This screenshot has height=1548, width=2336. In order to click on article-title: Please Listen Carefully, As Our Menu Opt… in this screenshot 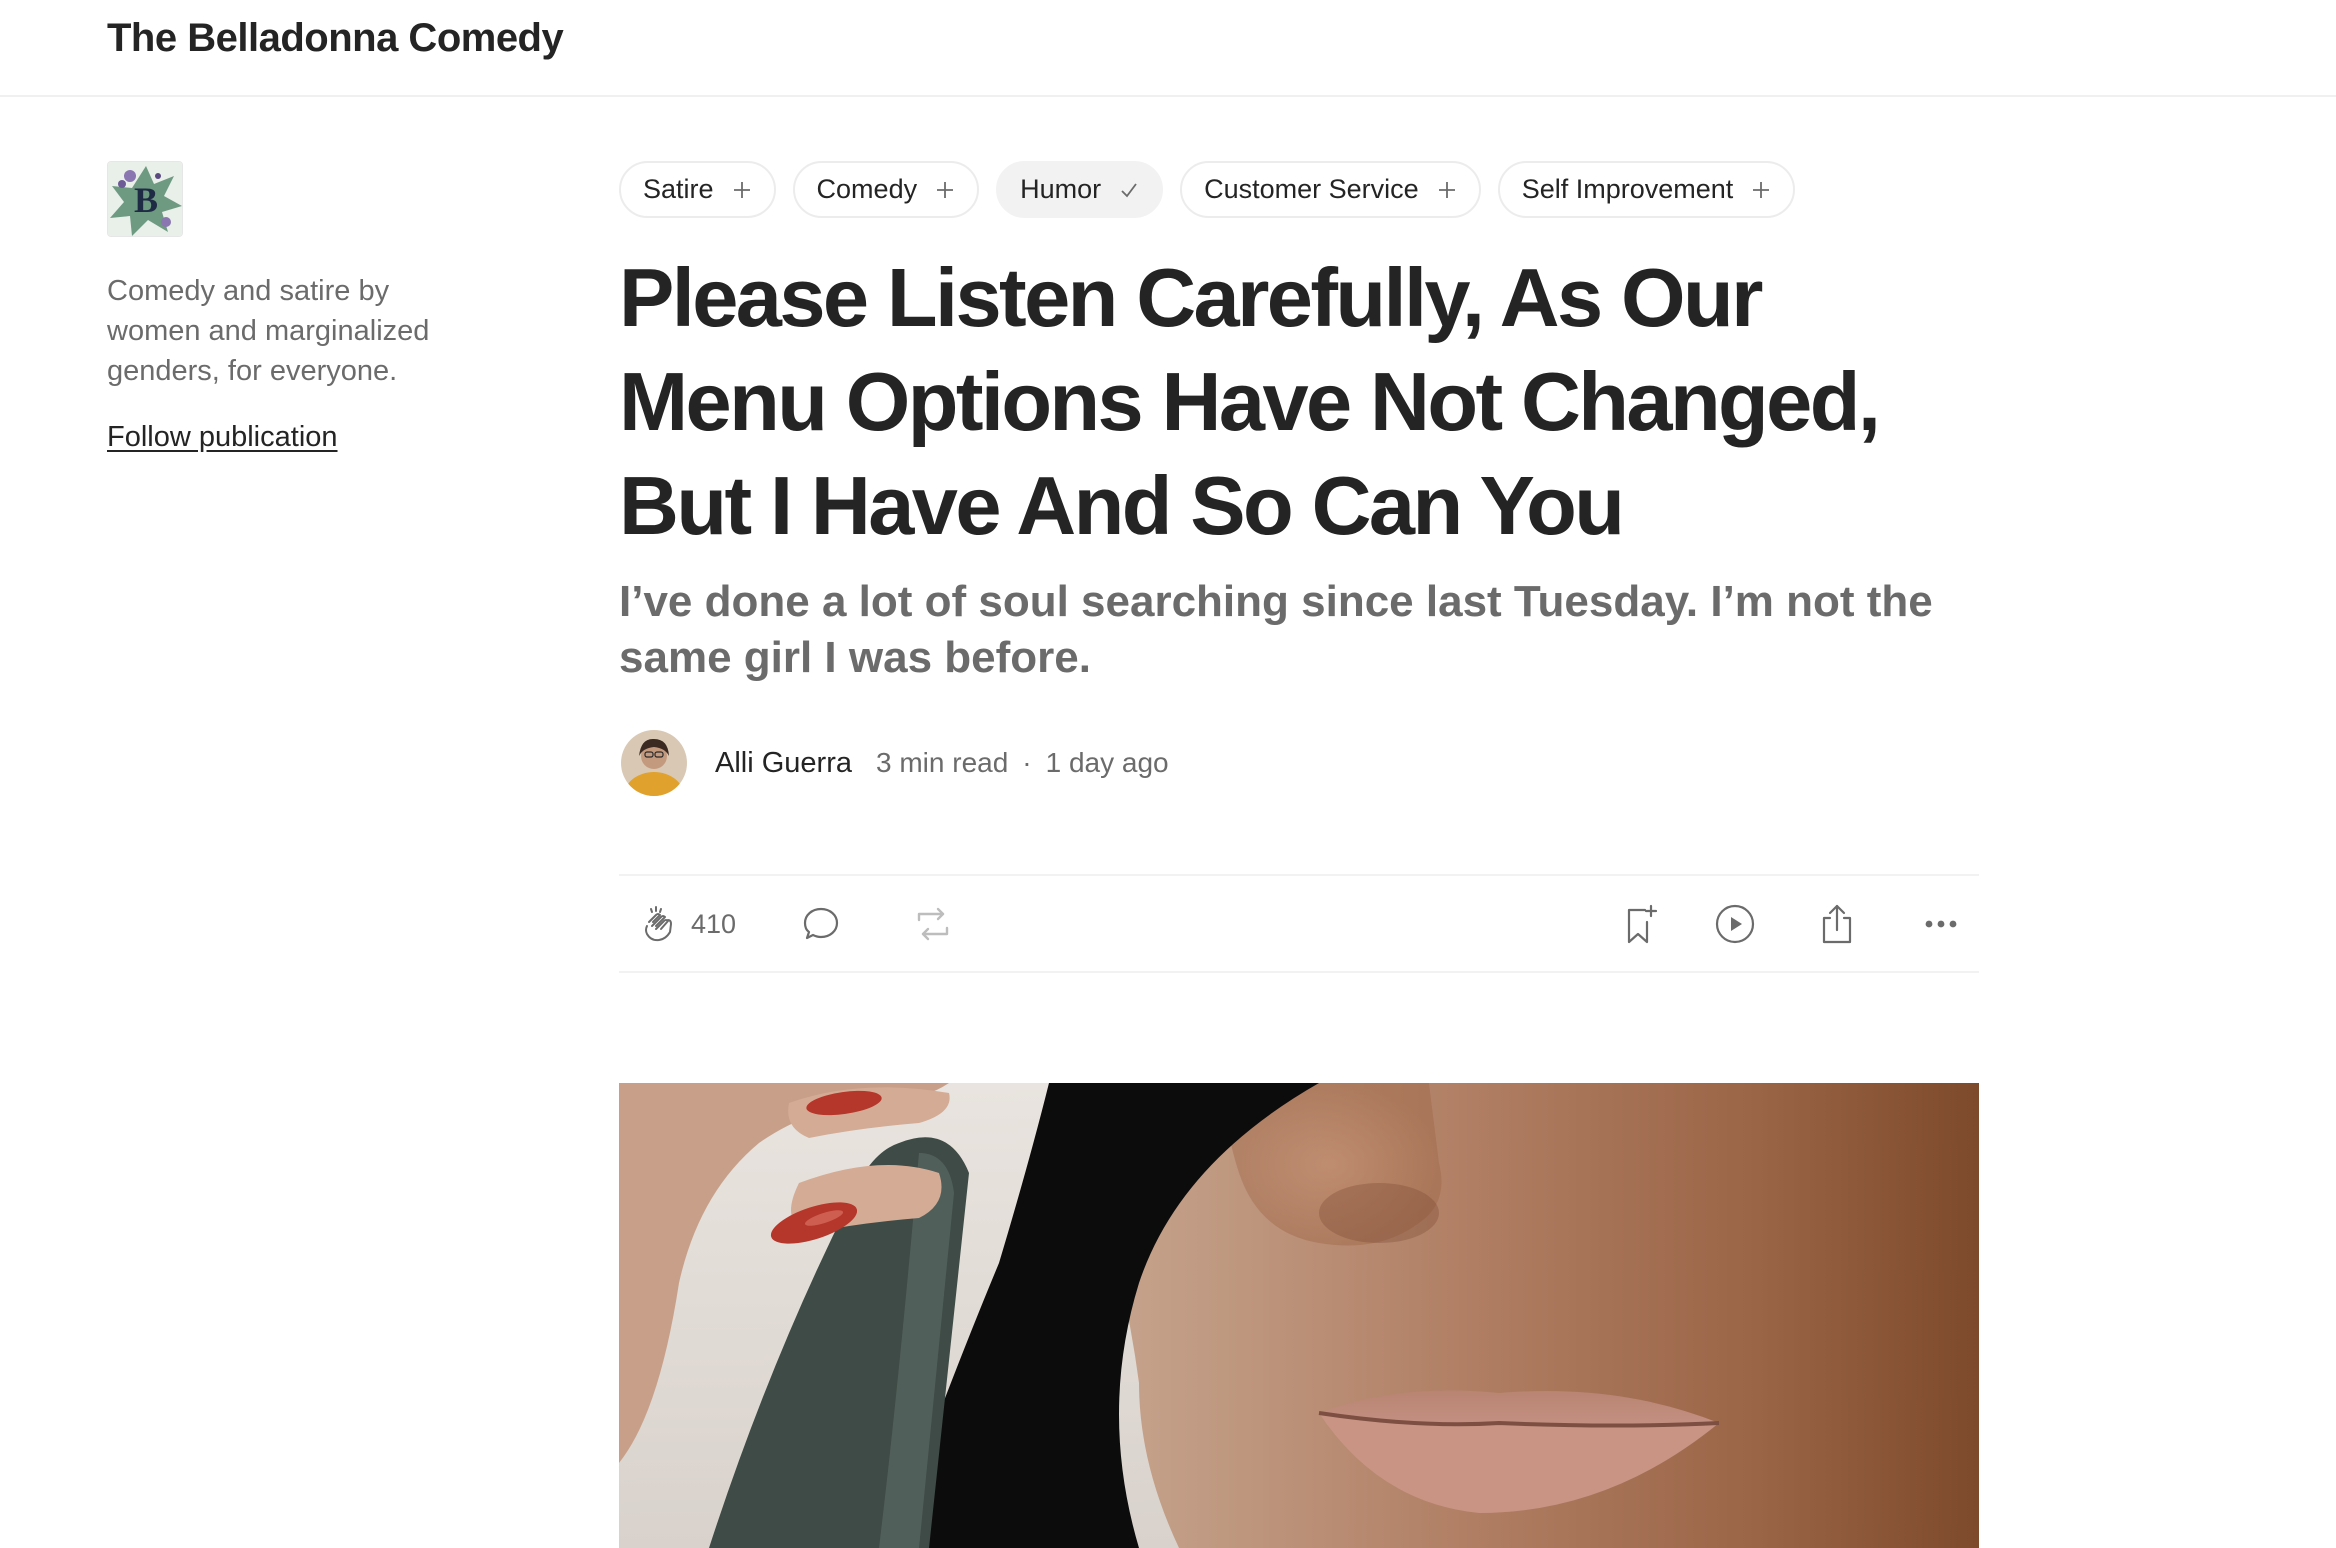, I will do `click(1250, 401)`.